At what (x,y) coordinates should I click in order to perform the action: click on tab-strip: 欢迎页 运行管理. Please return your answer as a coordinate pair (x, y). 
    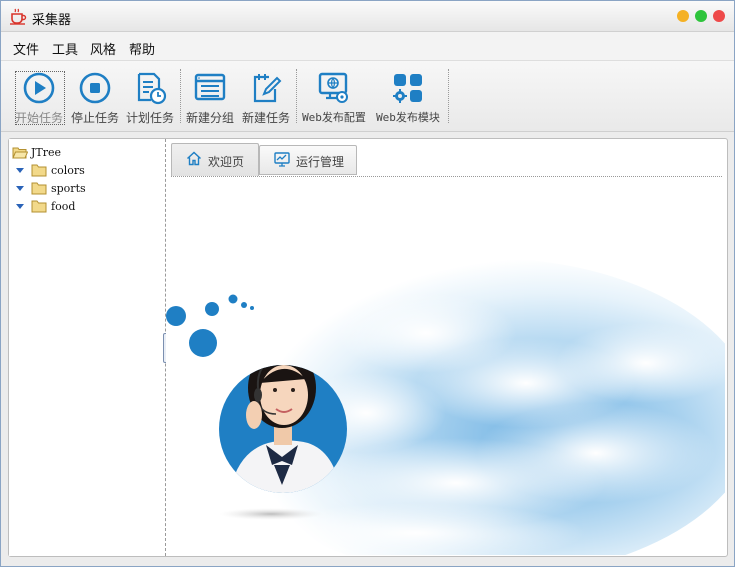
    Looking at the image, I should click on (447, 160).